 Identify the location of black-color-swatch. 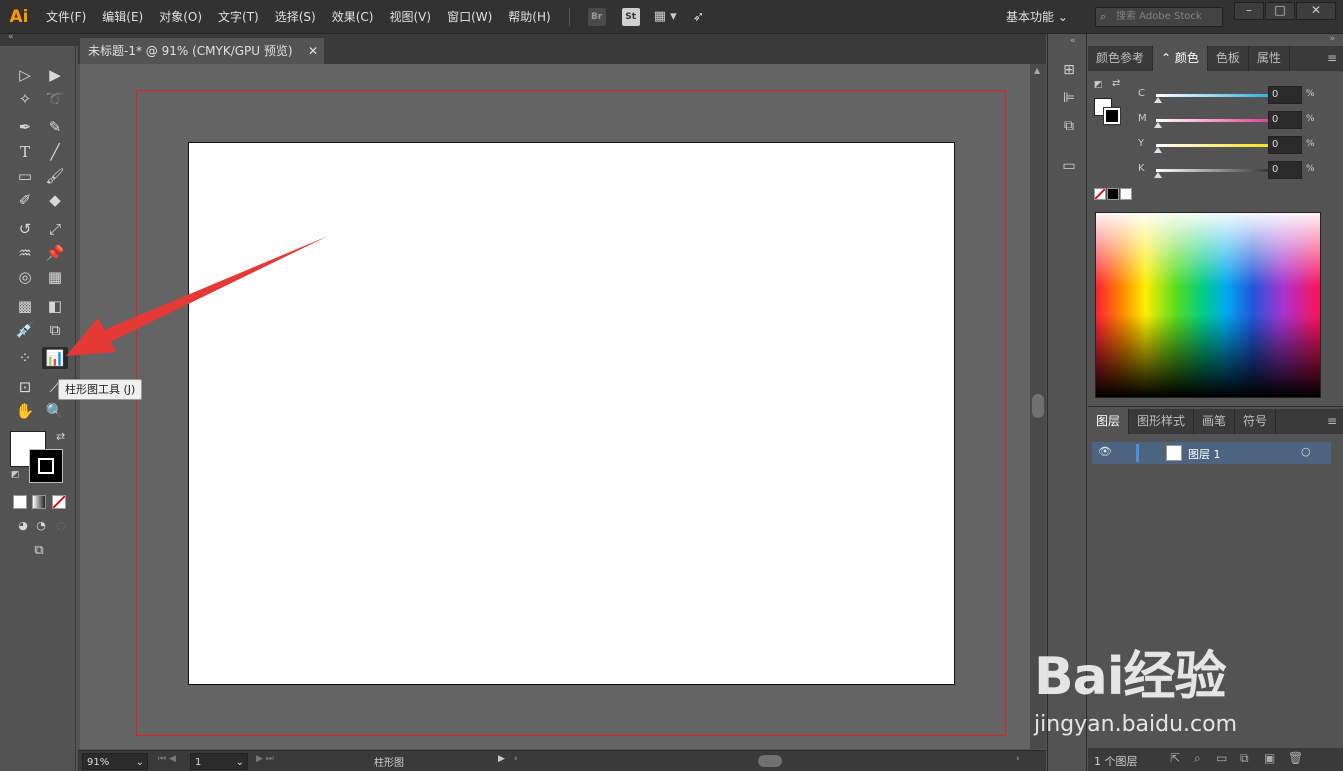
(1113, 194).